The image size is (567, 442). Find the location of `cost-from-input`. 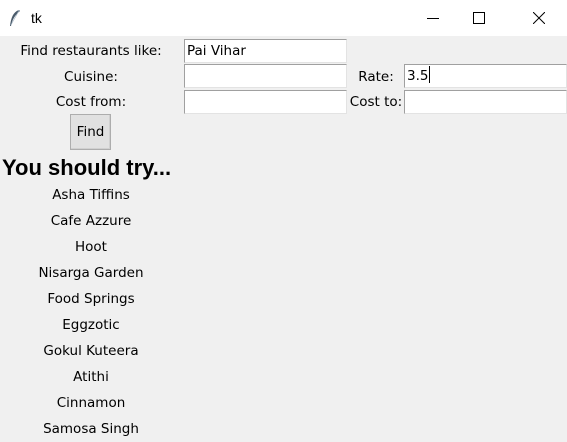

cost-from-input is located at coordinates (265, 102).